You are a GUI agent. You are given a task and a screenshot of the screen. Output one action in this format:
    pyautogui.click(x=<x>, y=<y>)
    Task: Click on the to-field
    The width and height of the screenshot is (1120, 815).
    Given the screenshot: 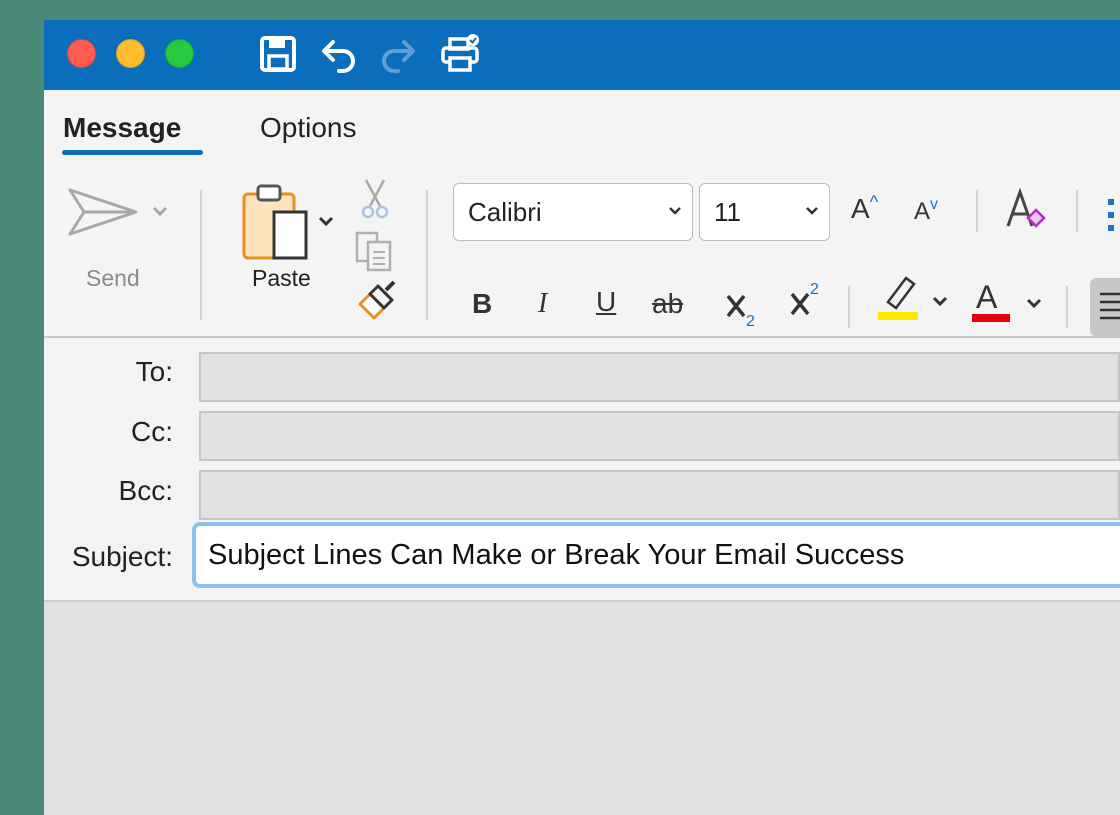 What is the action you would take?
    pyautogui.click(x=659, y=377)
    